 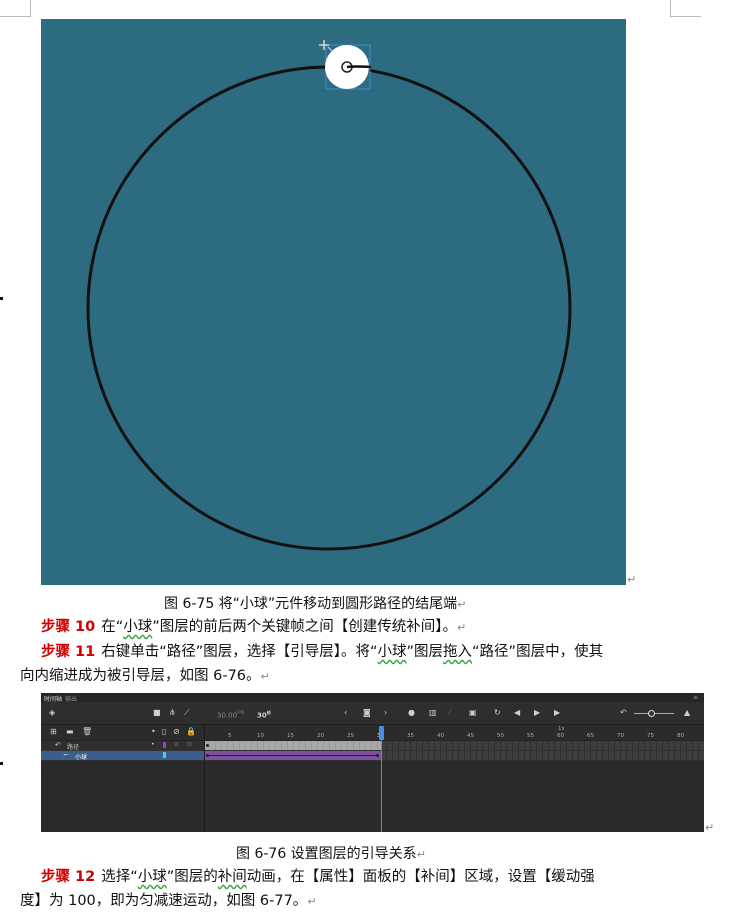 What do you see at coordinates (359, 67) in the screenshot?
I see `path-end-segment` at bounding box center [359, 67].